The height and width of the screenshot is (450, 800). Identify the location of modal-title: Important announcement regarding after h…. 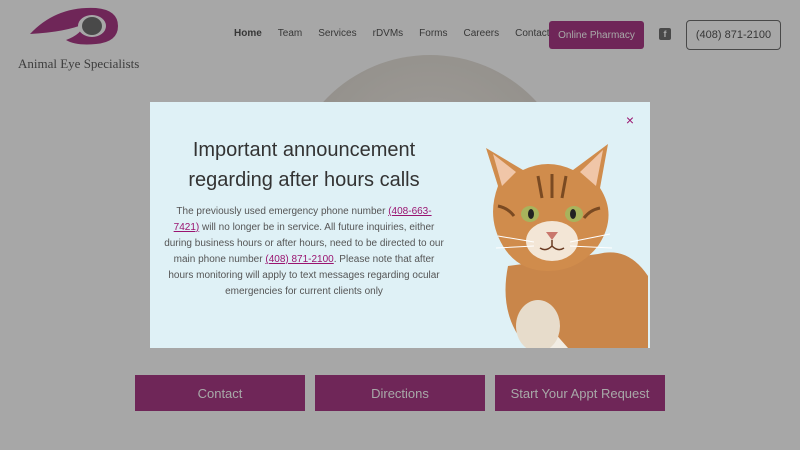
(304, 165).